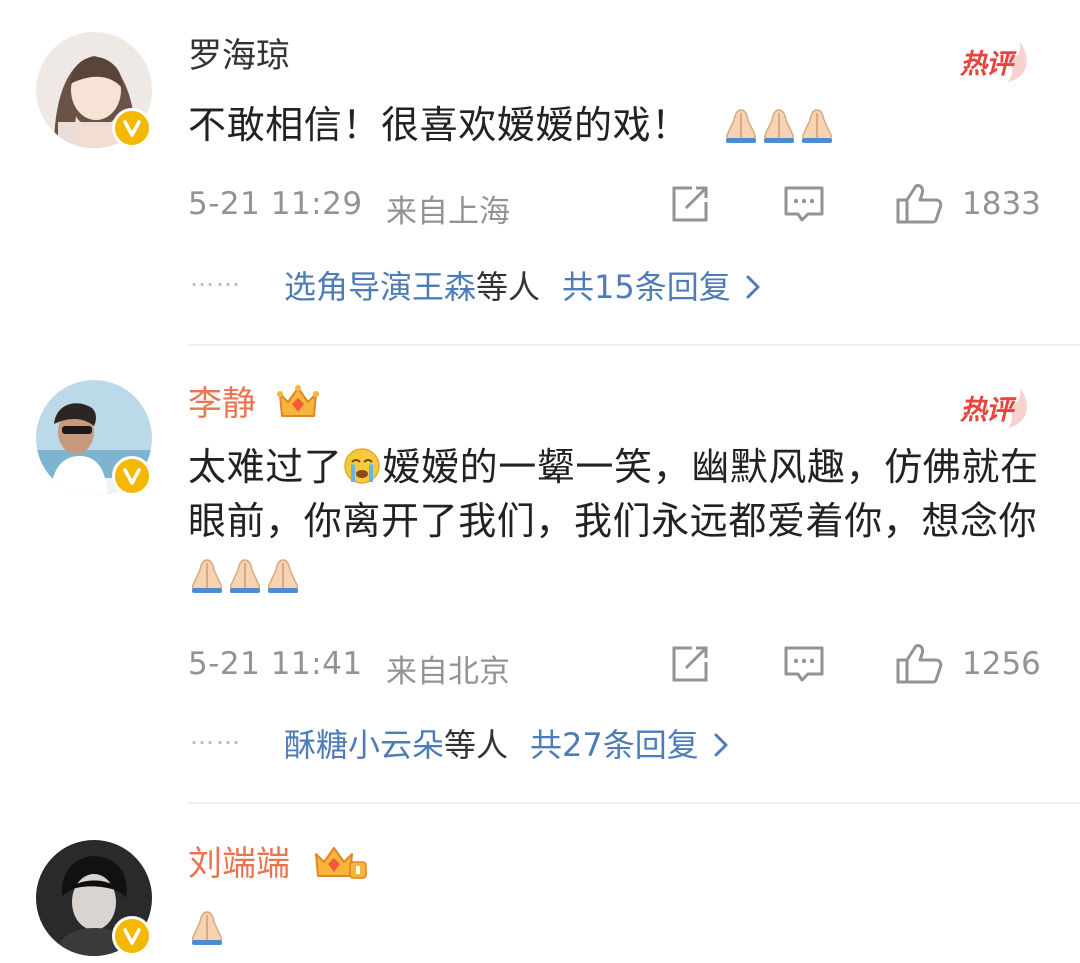  Describe the element at coordinates (364, 745) in the screenshot. I see `reply-users-names: 酥糖小云朵` at that location.